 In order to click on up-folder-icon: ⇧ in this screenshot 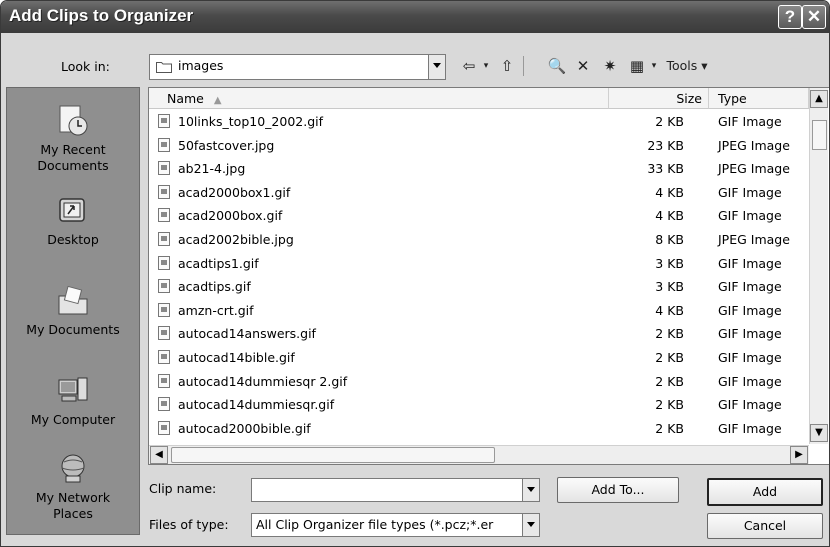, I will do `click(507, 66)`.